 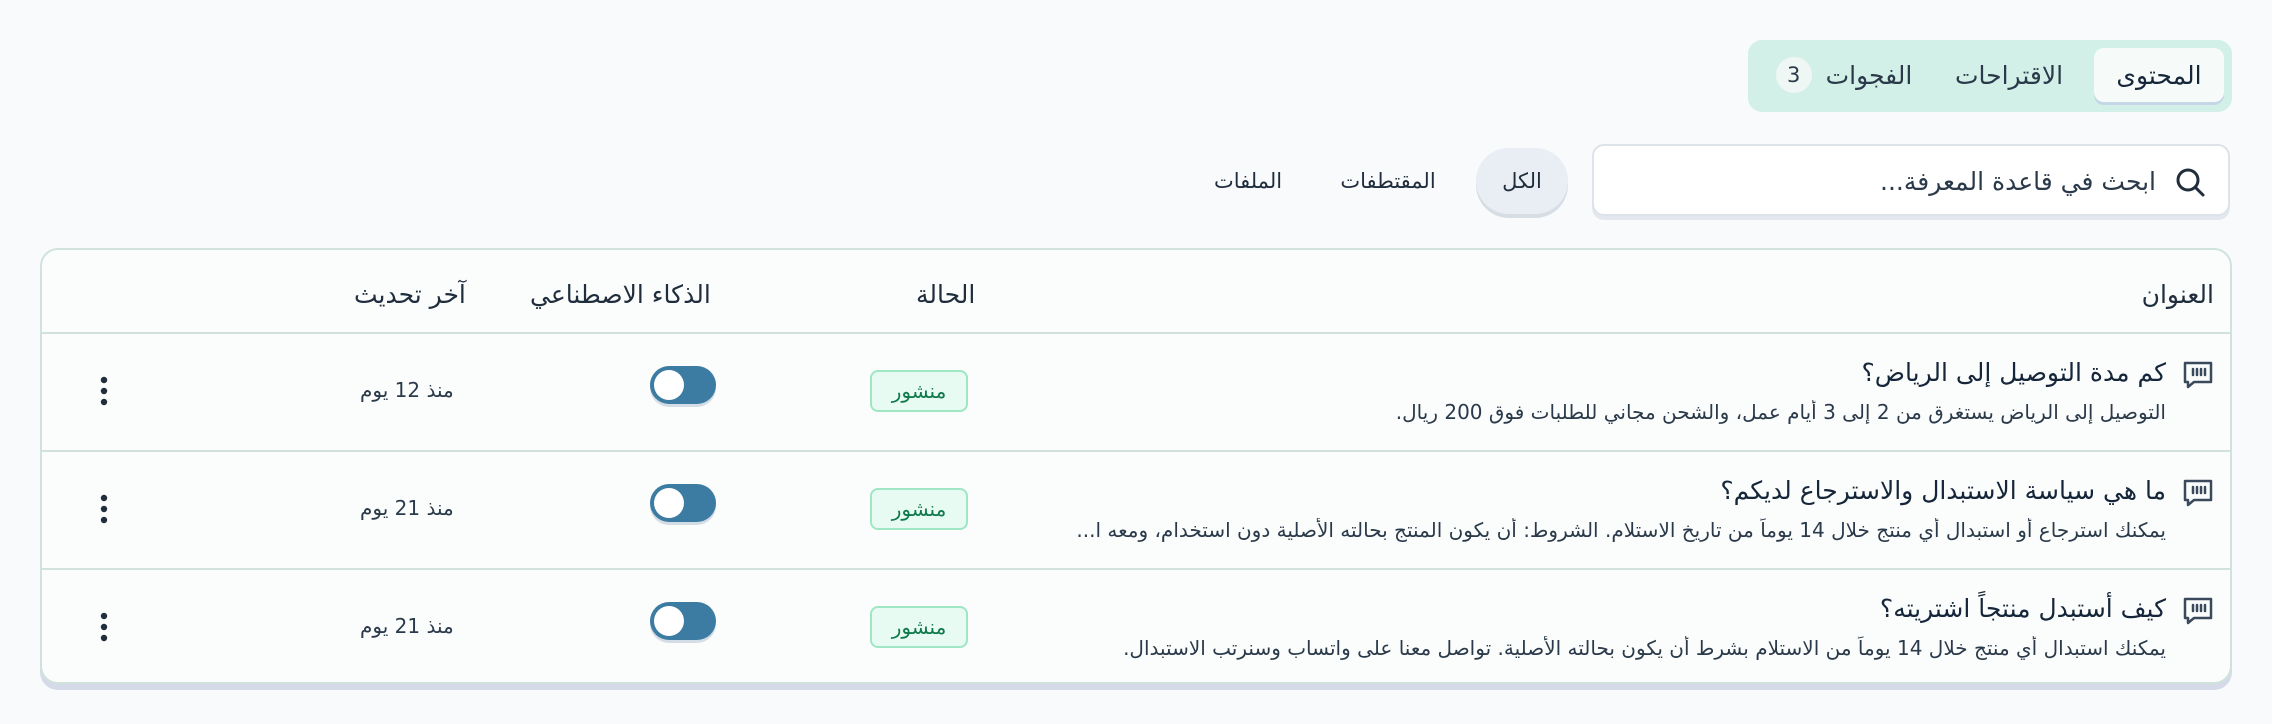 What do you see at coordinates (2023, 608) in the screenshot?
I see `row-title: كيف أستبدل منتجاً اشتريته؟` at bounding box center [2023, 608].